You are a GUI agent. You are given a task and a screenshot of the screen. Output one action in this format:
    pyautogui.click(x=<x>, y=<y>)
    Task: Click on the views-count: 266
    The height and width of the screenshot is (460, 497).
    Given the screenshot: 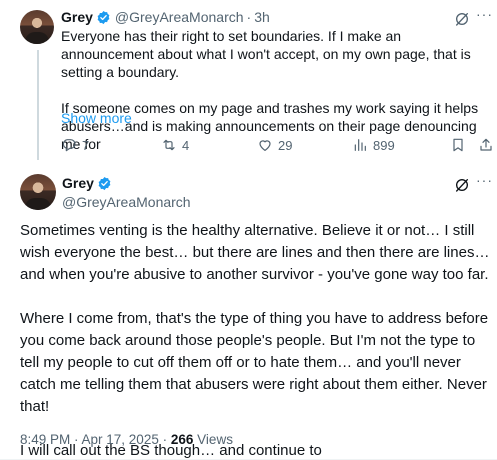 What is the action you would take?
    pyautogui.click(x=182, y=439)
    